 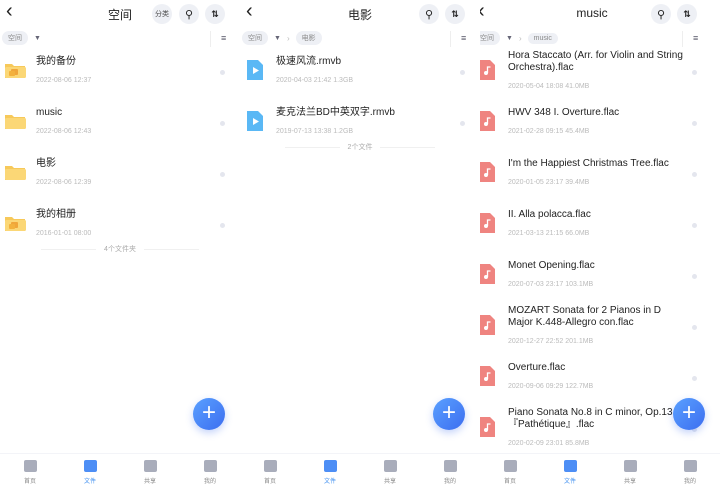 What do you see at coordinates (162, 14) in the screenshot?
I see `category-button: 分类` at bounding box center [162, 14].